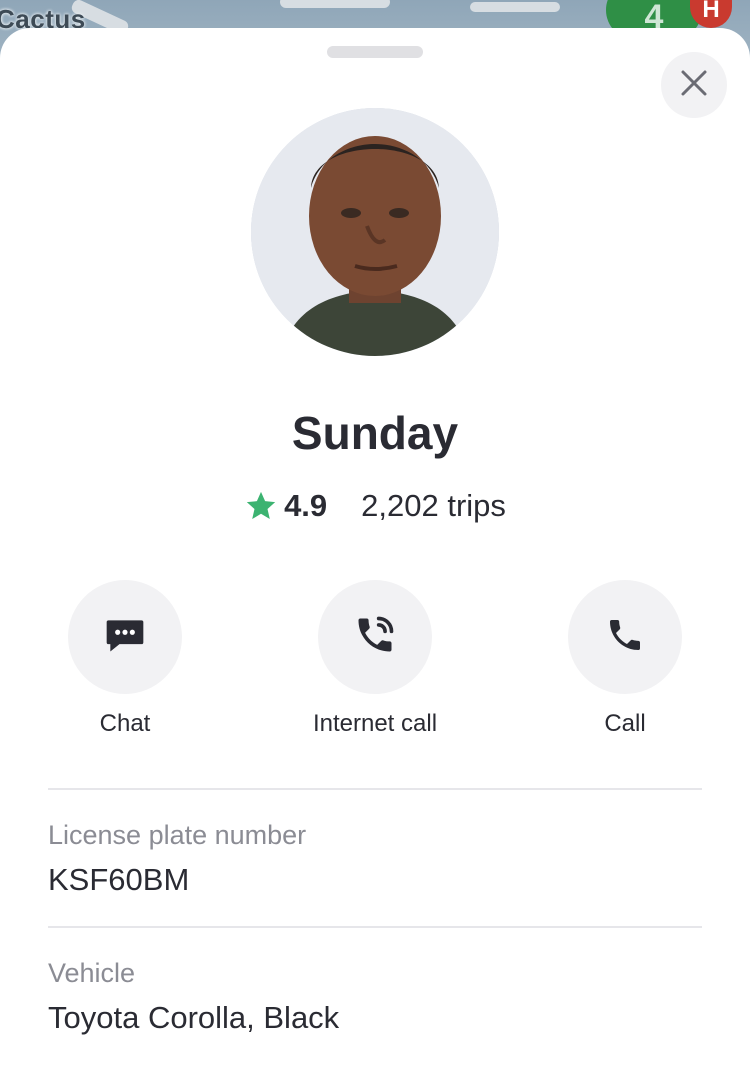 Image resolution: width=750 pixels, height=1080 pixels. Describe the element at coordinates (375, 723) in the screenshot. I see `internet-call-label: Internet call` at that location.